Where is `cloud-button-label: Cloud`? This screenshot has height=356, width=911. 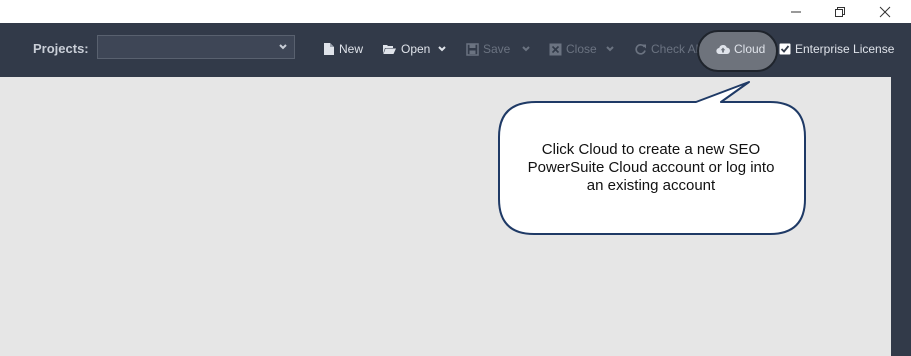 cloud-button-label: Cloud is located at coordinates (750, 49).